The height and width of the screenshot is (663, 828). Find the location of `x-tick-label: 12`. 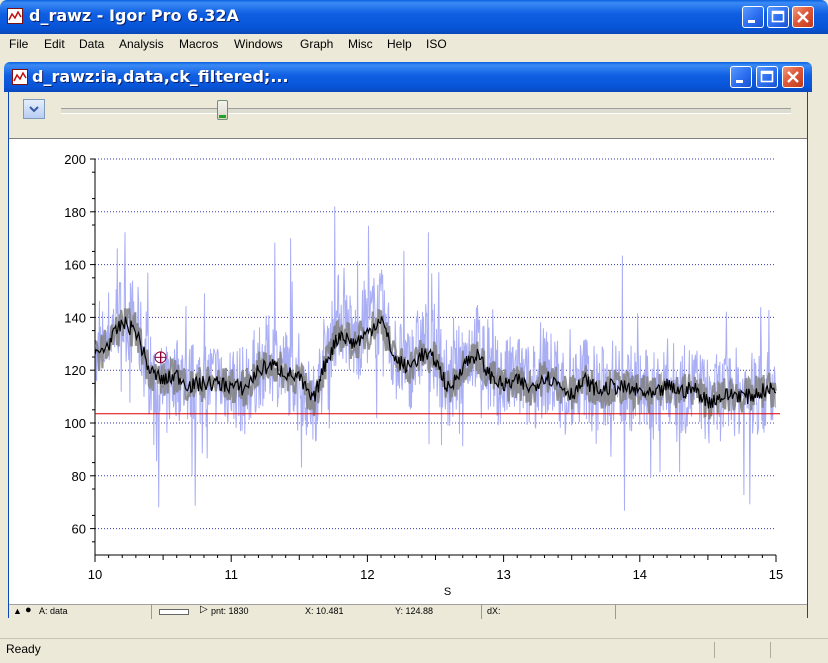

x-tick-label: 12 is located at coordinates (367, 574).